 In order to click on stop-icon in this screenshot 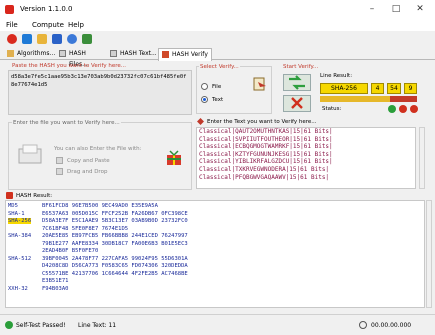, I will do `click(12, 39)`.